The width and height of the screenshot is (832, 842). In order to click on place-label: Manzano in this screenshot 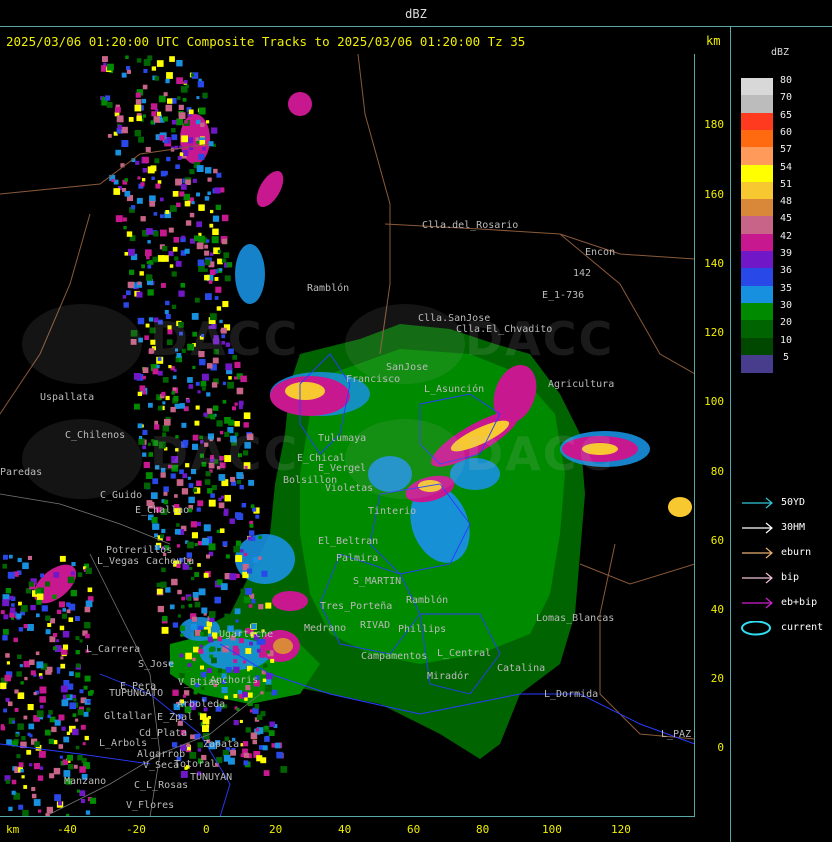, I will do `click(85, 781)`.